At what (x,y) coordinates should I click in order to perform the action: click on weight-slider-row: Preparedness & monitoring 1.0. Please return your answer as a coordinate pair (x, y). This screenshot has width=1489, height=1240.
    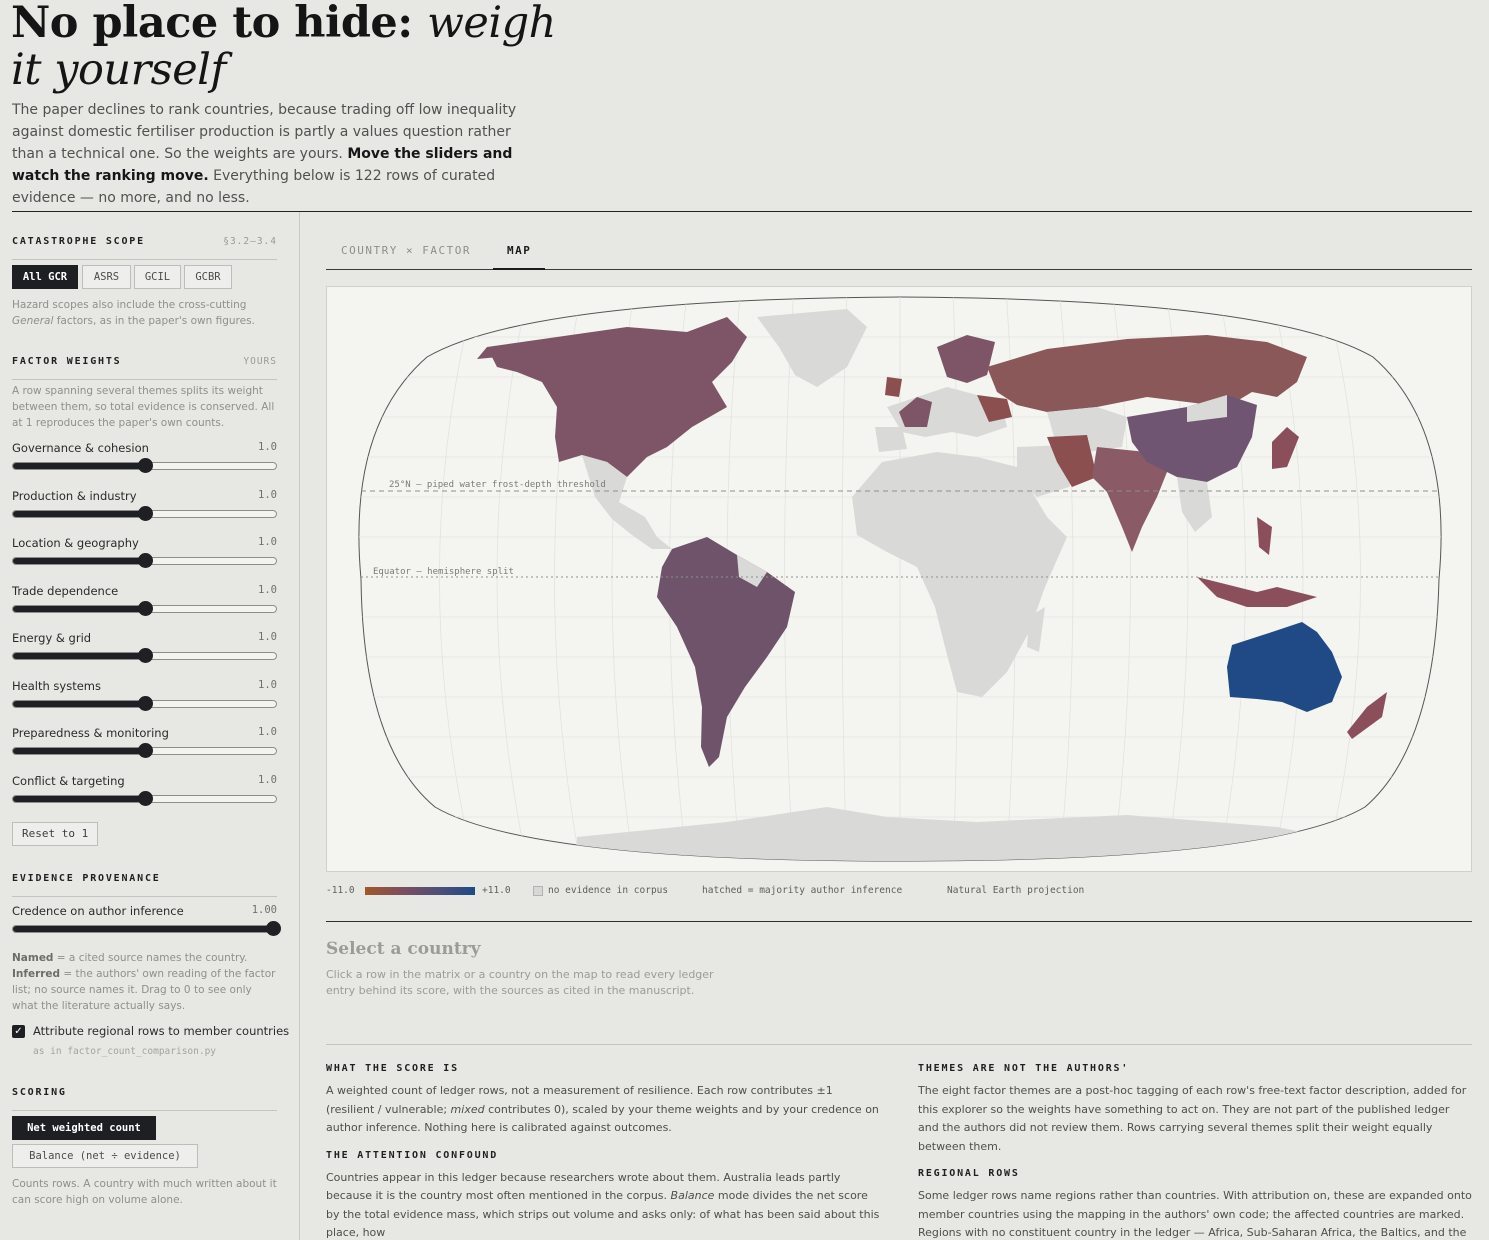
    Looking at the image, I should click on (144, 747).